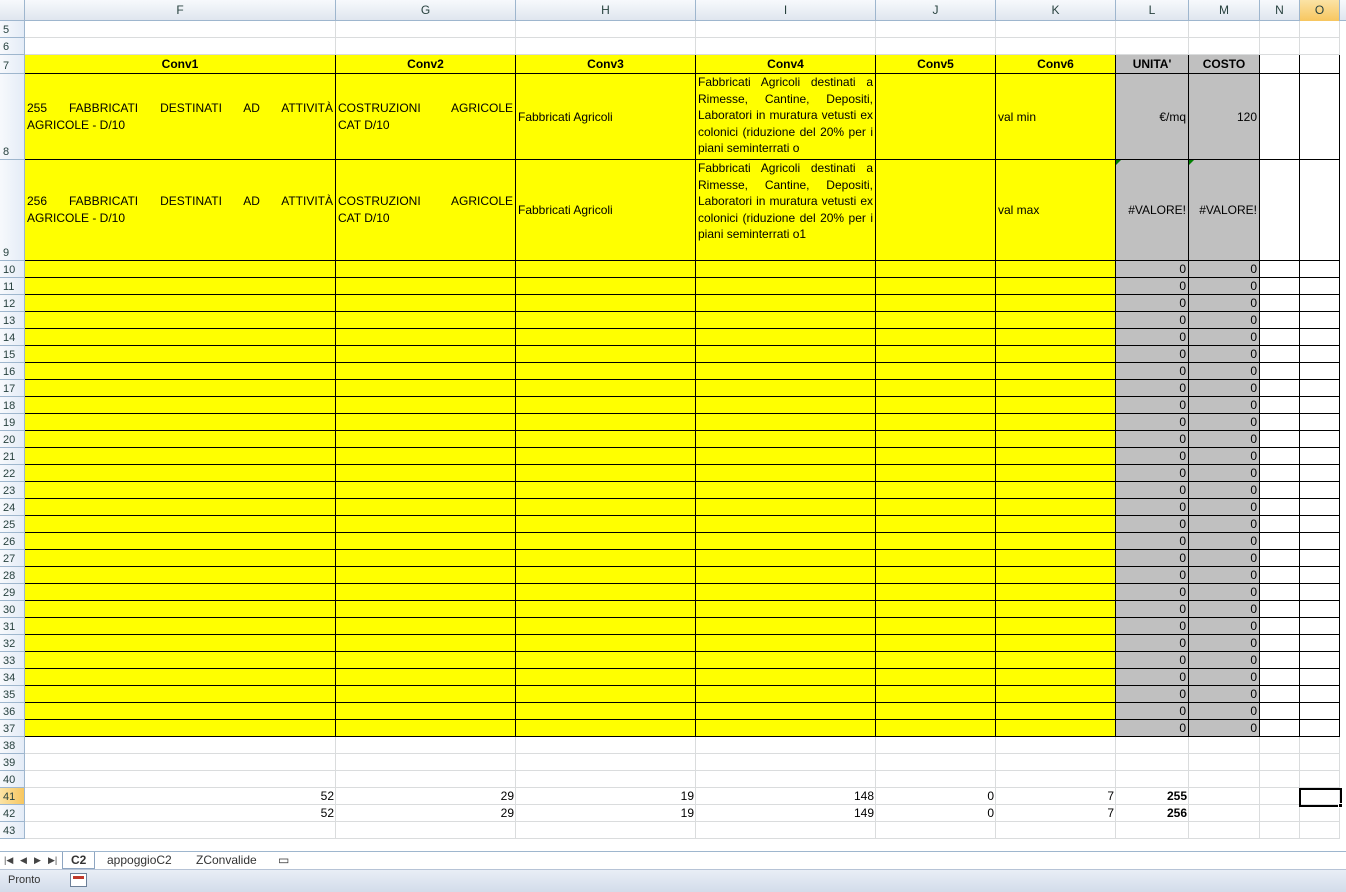 This screenshot has height=892, width=1346. Describe the element at coordinates (426, 46) in the screenshot. I see `cell-g6` at that location.